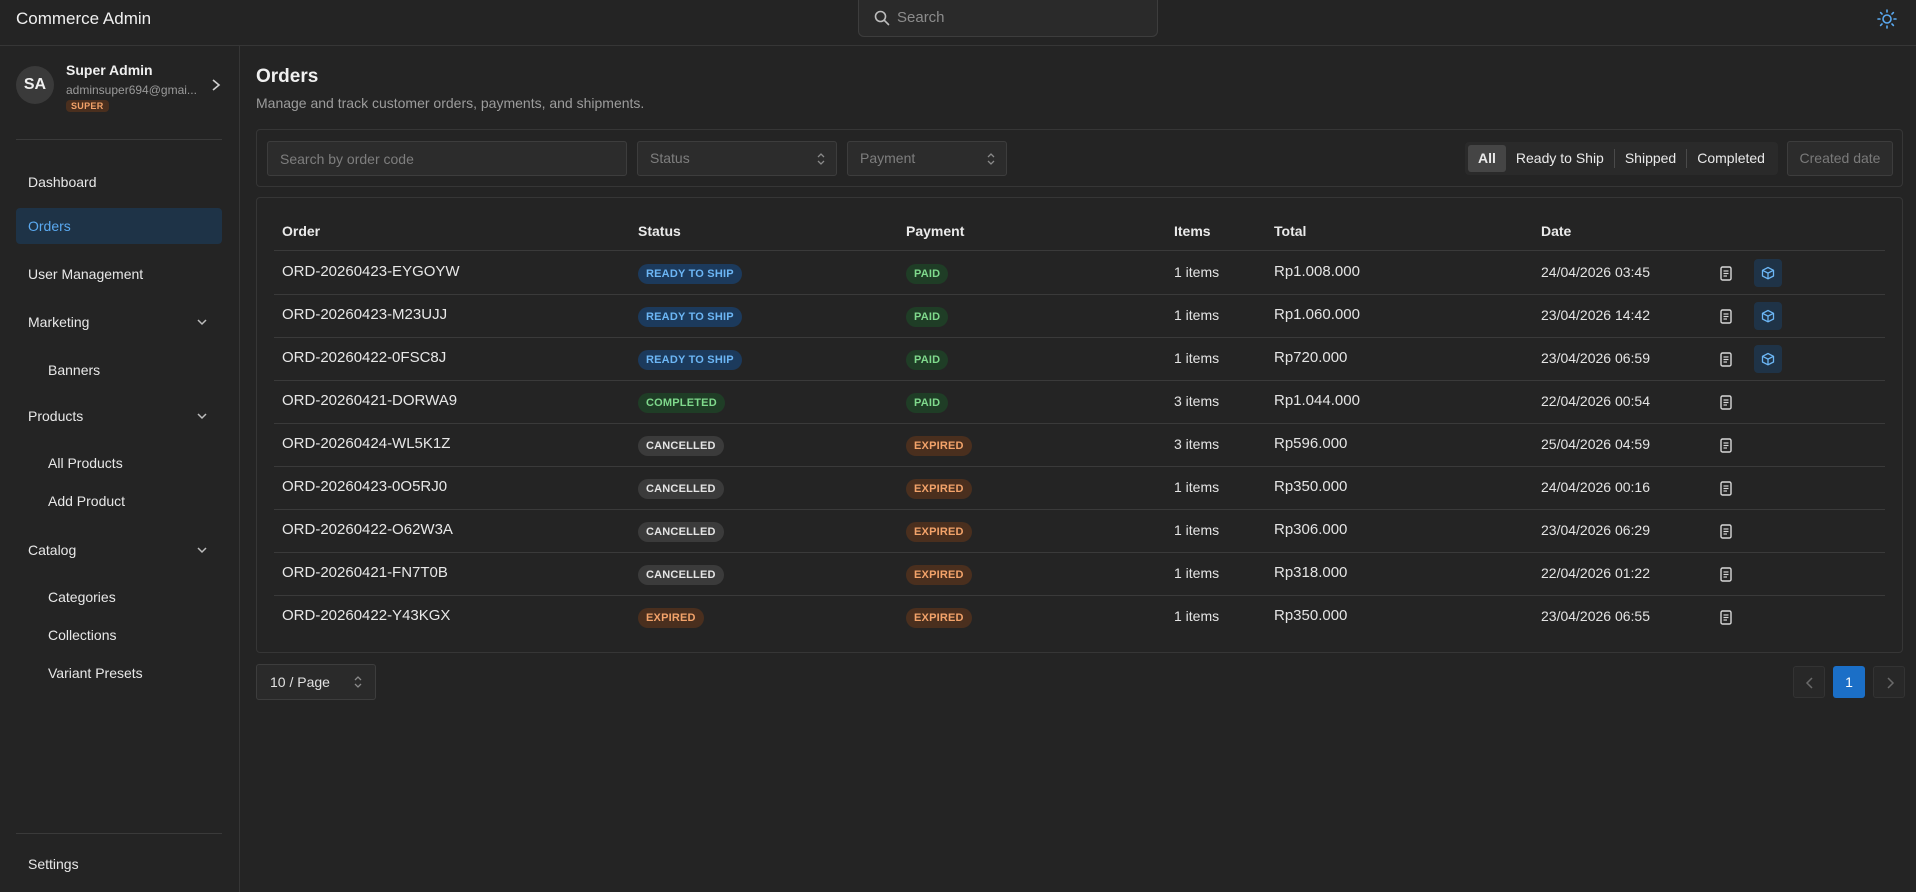 This screenshot has height=892, width=1916. Describe the element at coordinates (129, 370) in the screenshot. I see `sidebar-item-banners: Banners` at that location.